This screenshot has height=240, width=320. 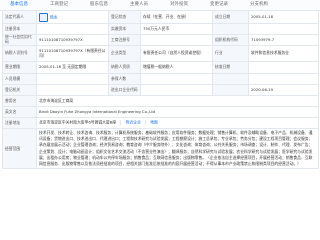 What do you see at coordinates (19, 90) in the screenshot?
I see `field-label: 登记机关` at bounding box center [19, 90].